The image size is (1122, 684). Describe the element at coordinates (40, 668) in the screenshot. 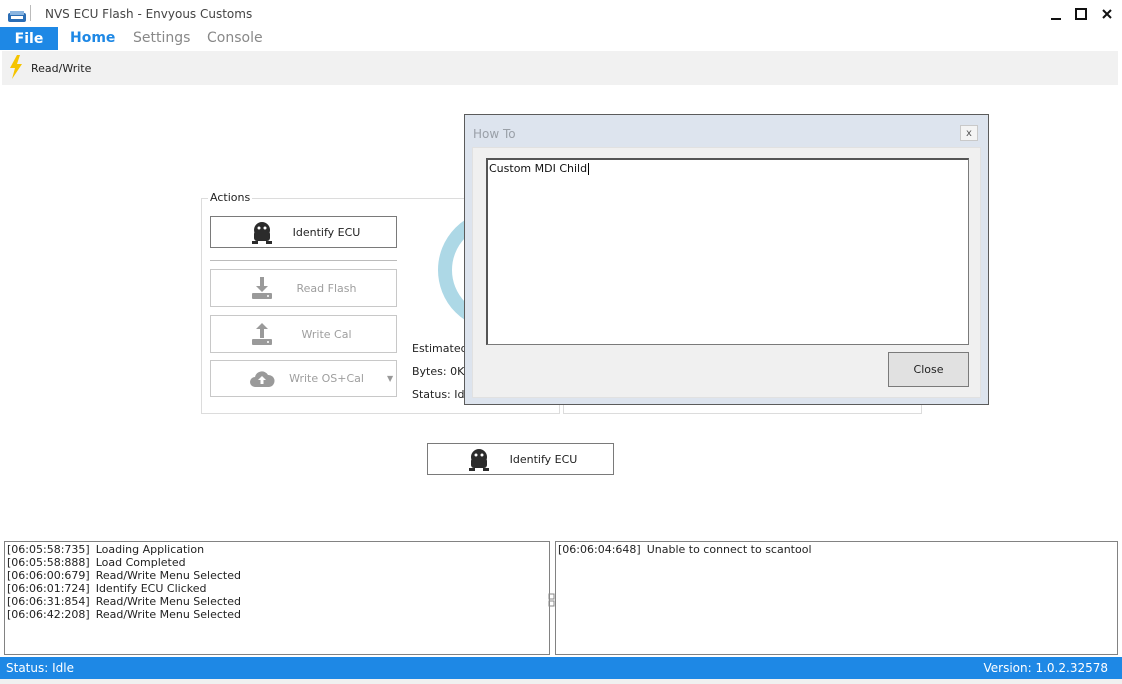

I see `status-text: Status: Idle` at that location.